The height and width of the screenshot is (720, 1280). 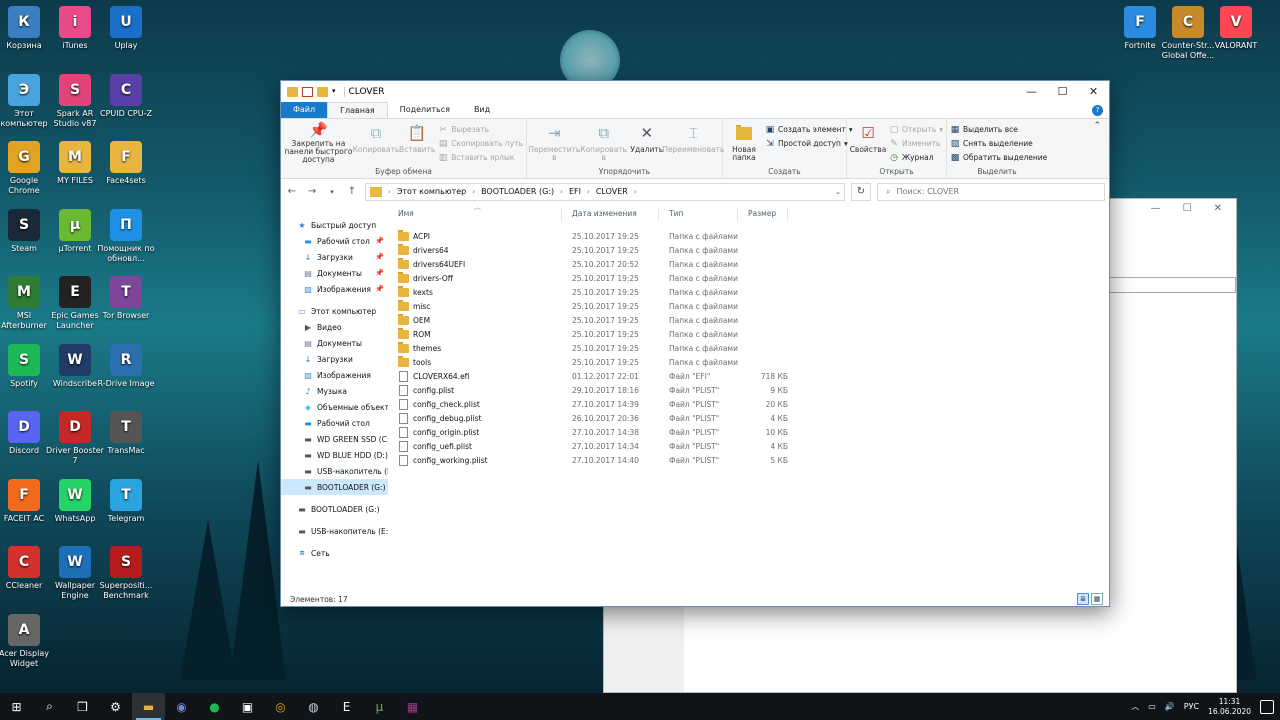 I want to click on back-arrow-icon: ←, so click(x=292, y=191).